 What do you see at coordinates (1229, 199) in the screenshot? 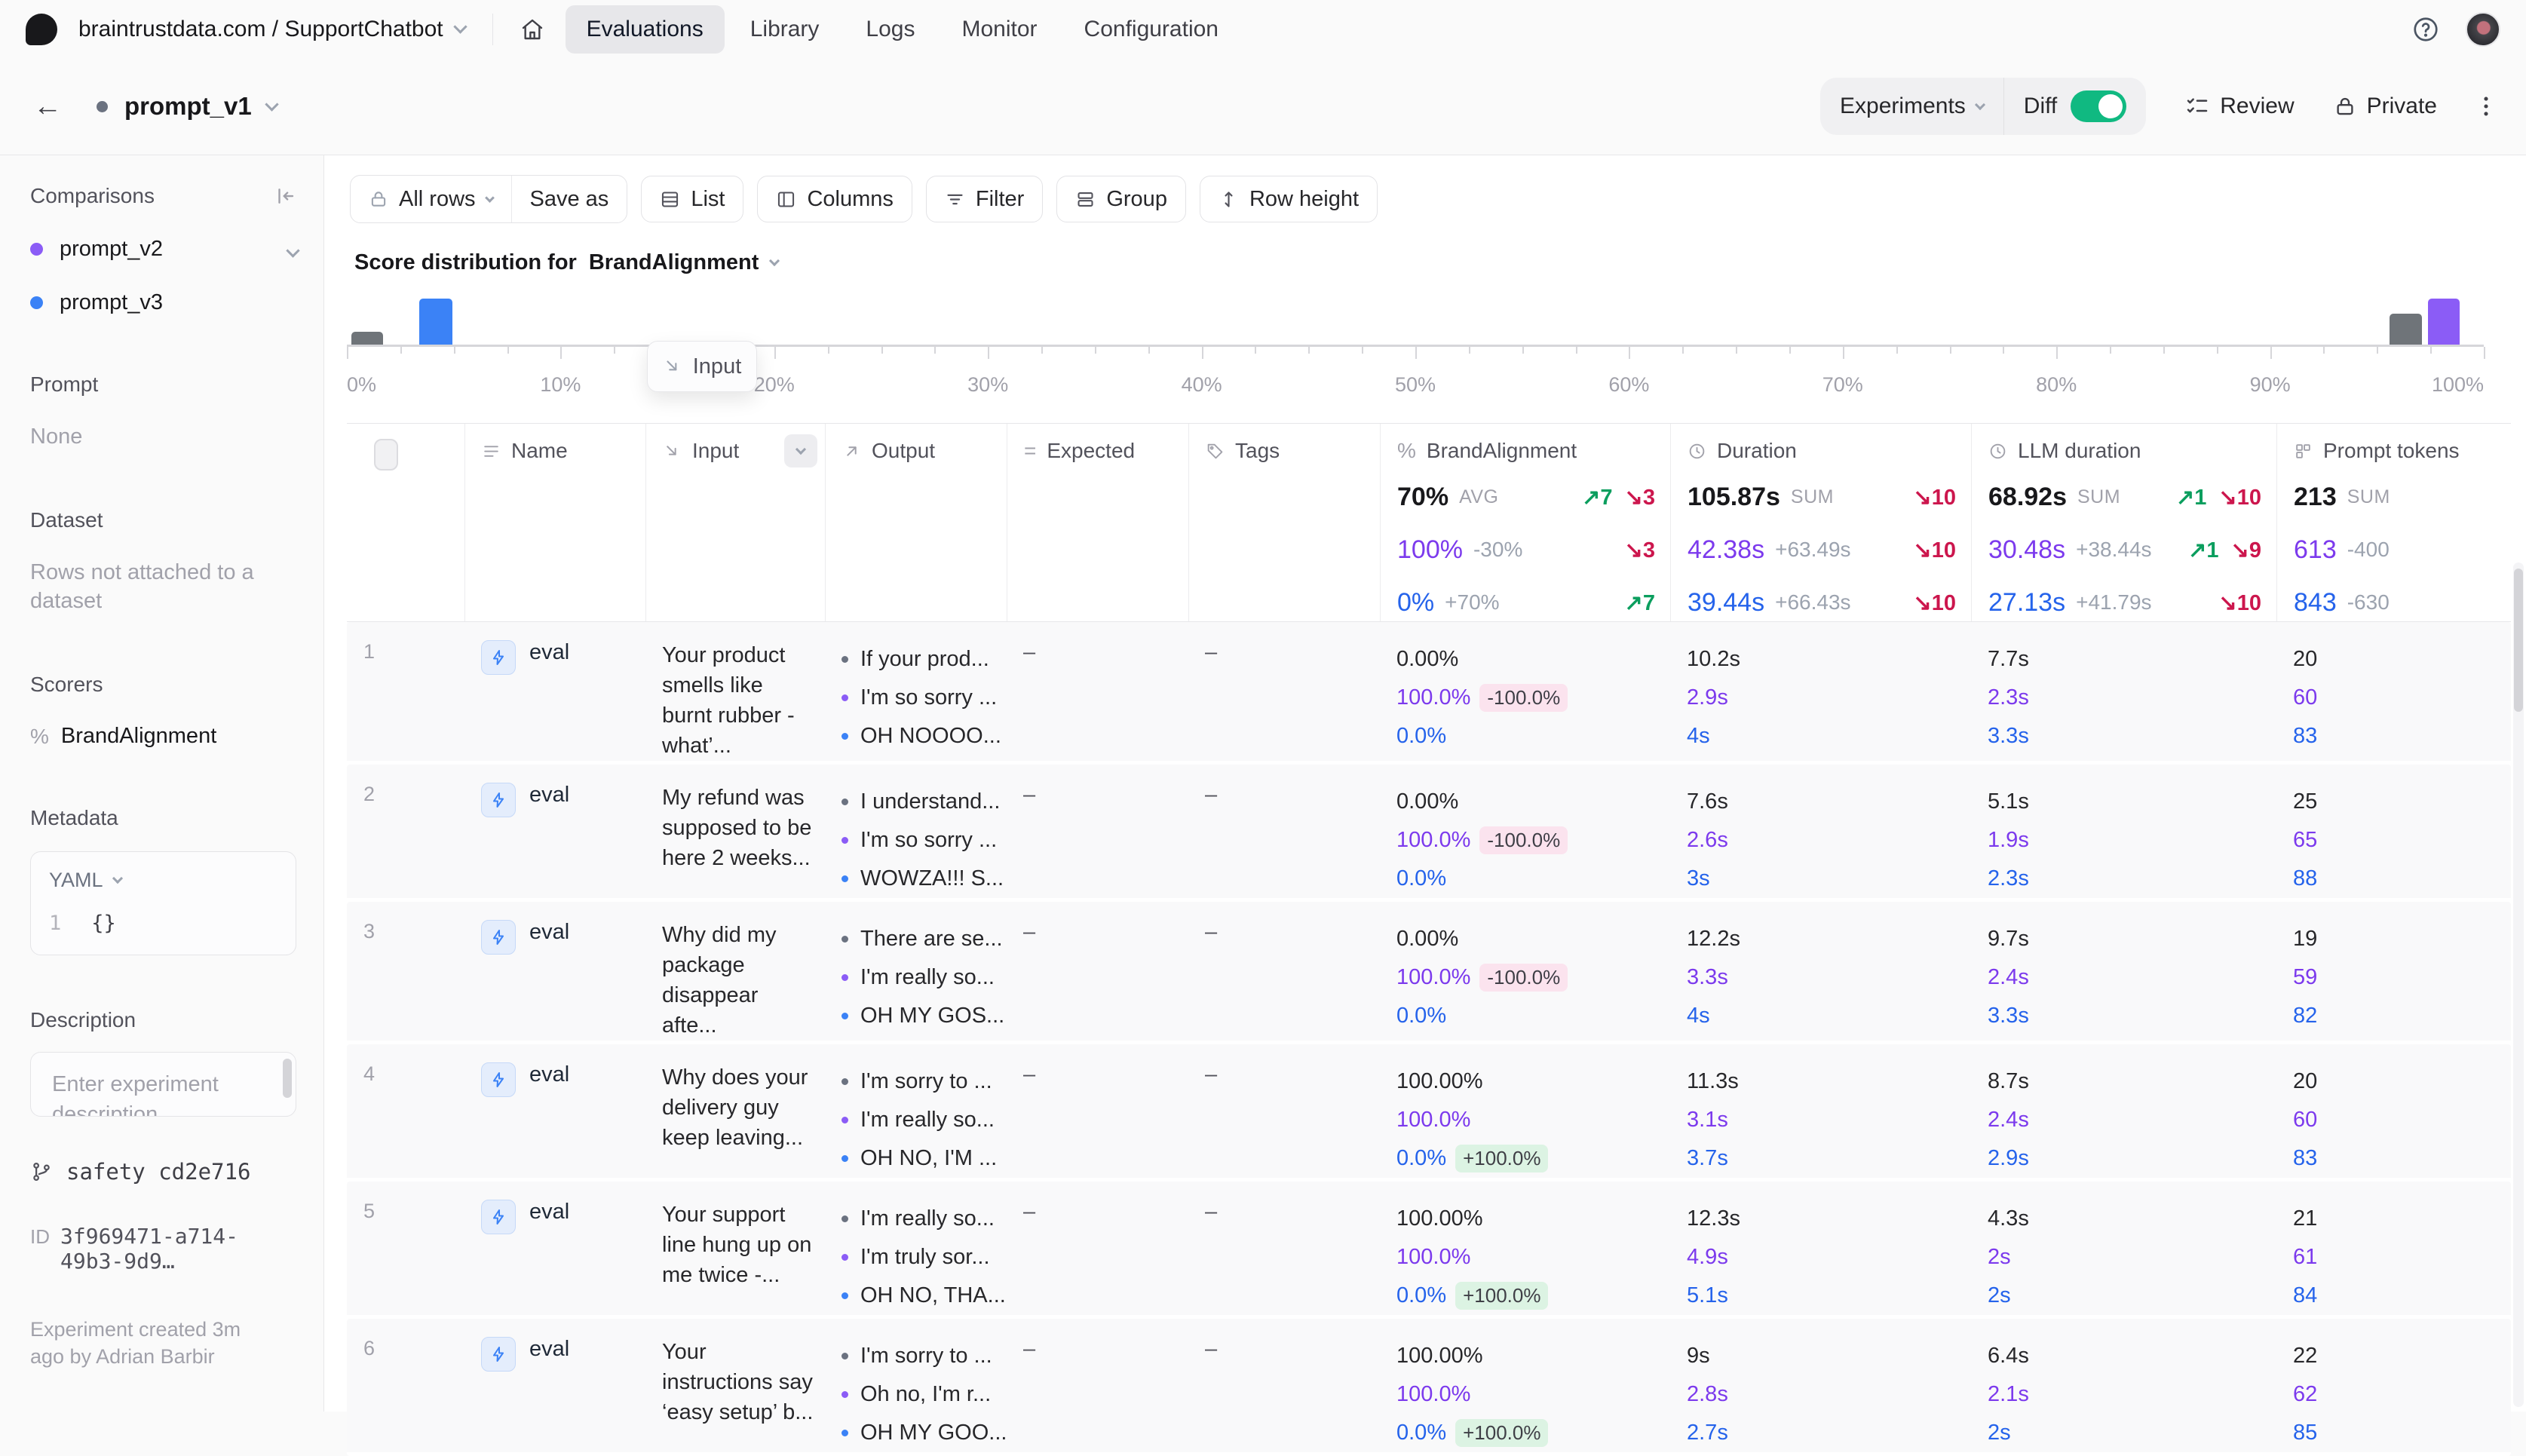
I see `row-height-icon` at bounding box center [1229, 199].